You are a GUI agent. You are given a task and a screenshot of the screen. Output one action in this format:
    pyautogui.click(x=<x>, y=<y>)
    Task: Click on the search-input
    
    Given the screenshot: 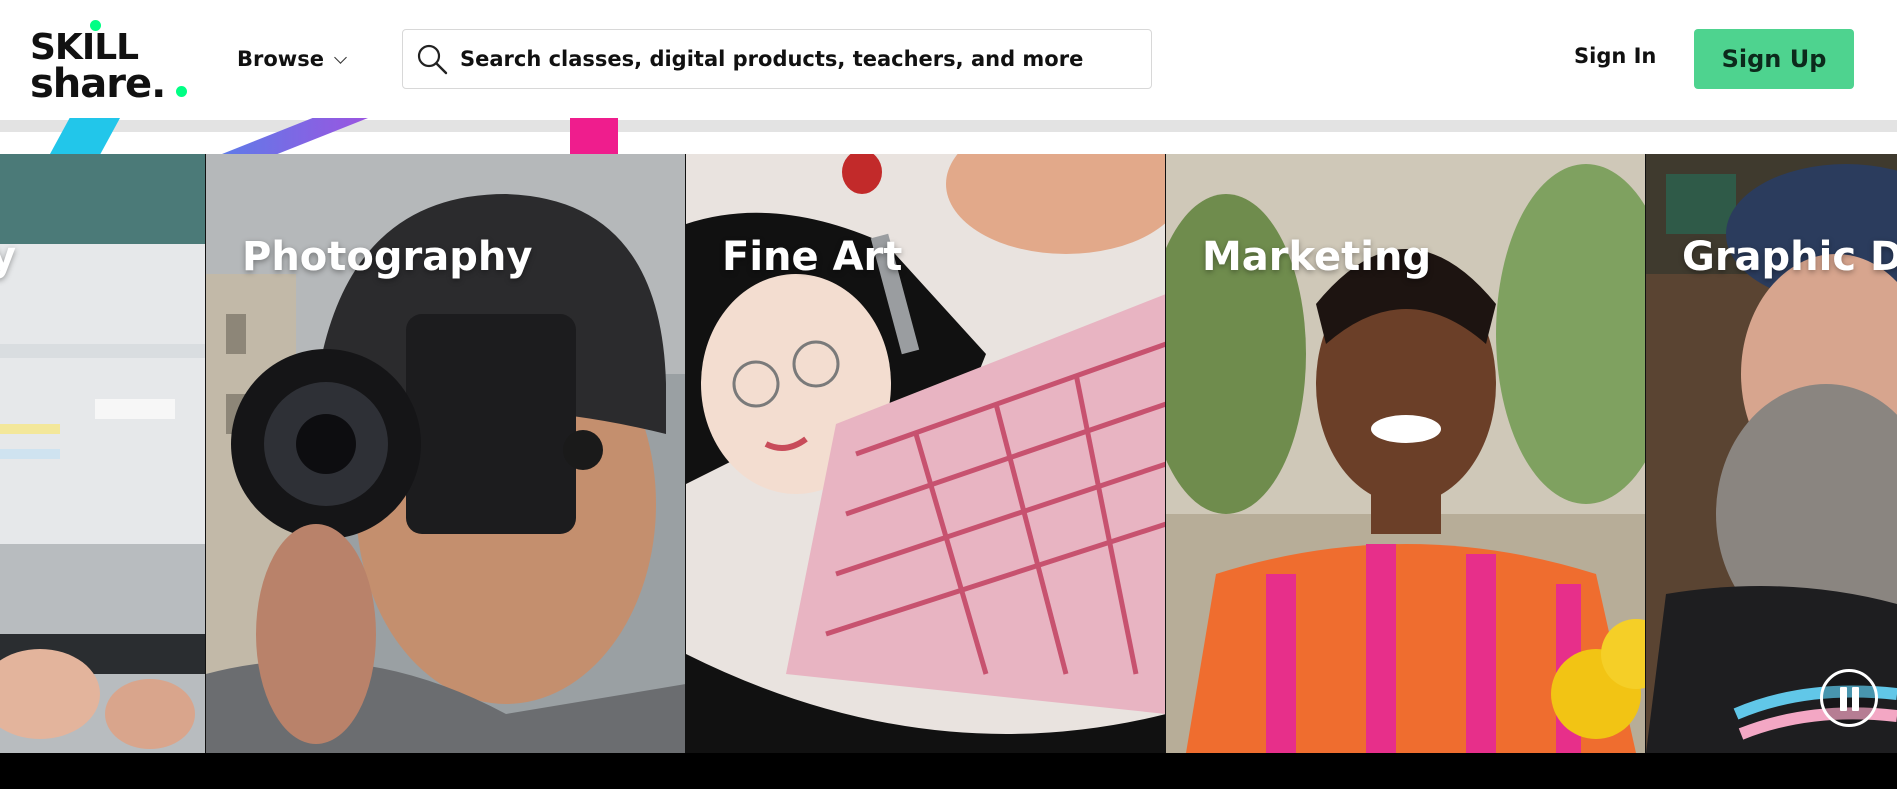 What is the action you would take?
    pyautogui.click(x=800, y=59)
    